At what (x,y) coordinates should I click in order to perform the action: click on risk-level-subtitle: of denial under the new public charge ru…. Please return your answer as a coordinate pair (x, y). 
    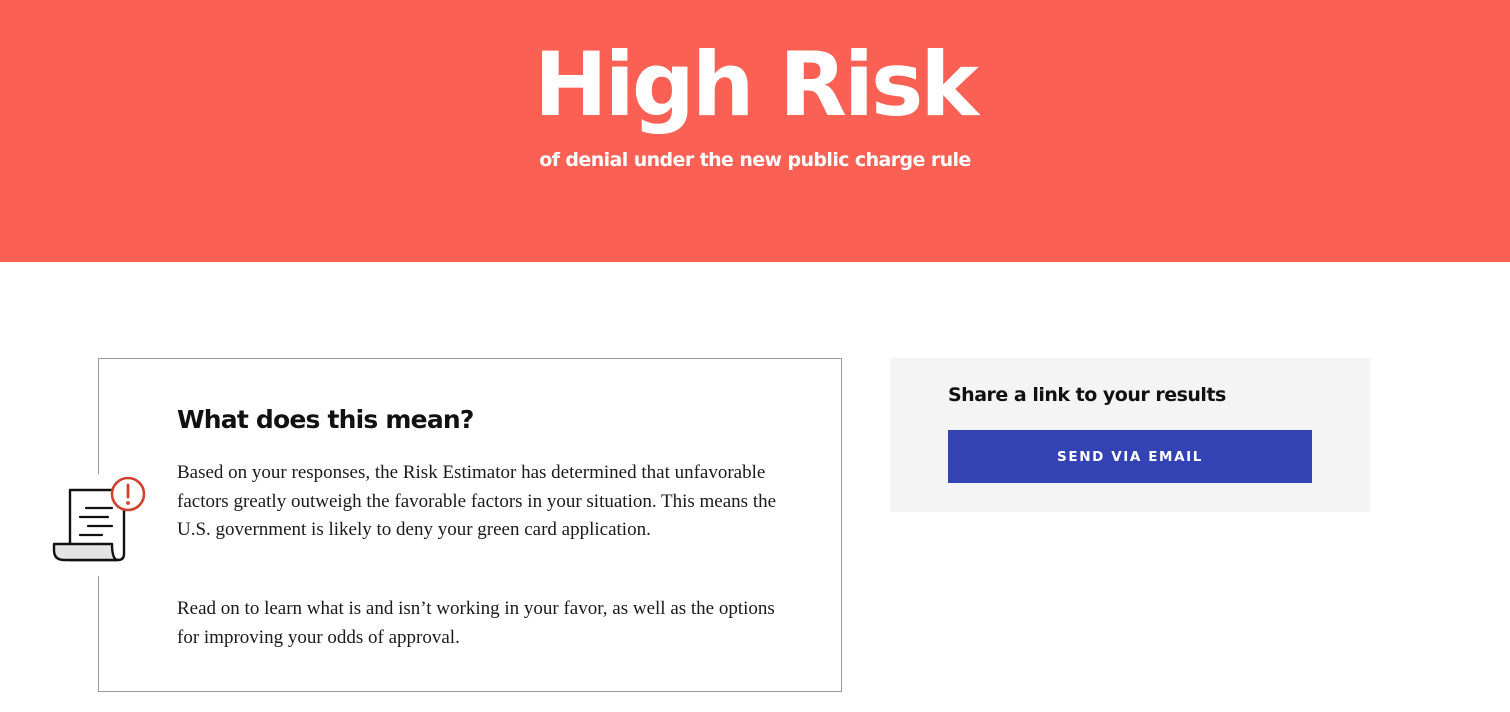
    Looking at the image, I should click on (755, 160).